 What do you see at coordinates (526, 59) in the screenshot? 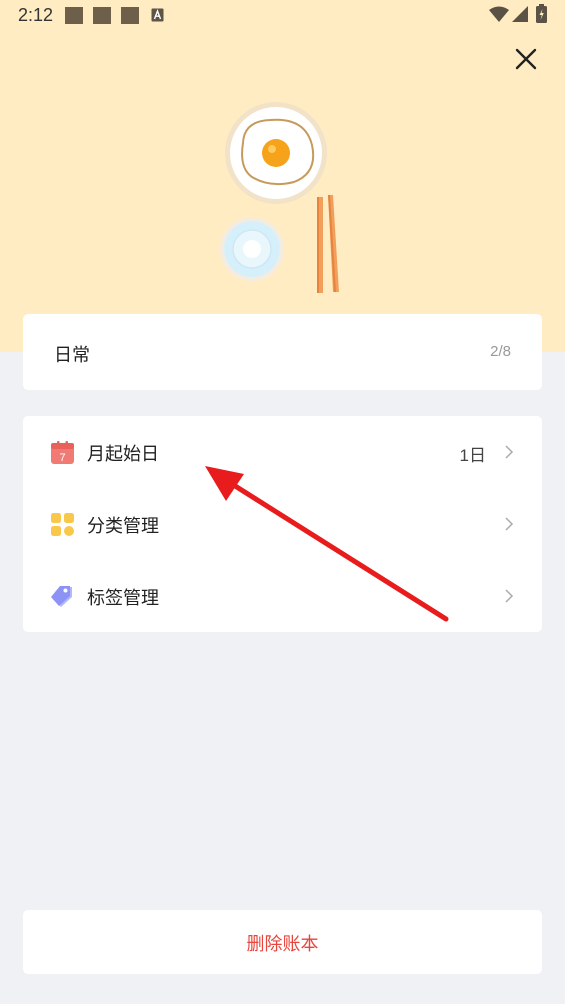
I see `close-icon` at bounding box center [526, 59].